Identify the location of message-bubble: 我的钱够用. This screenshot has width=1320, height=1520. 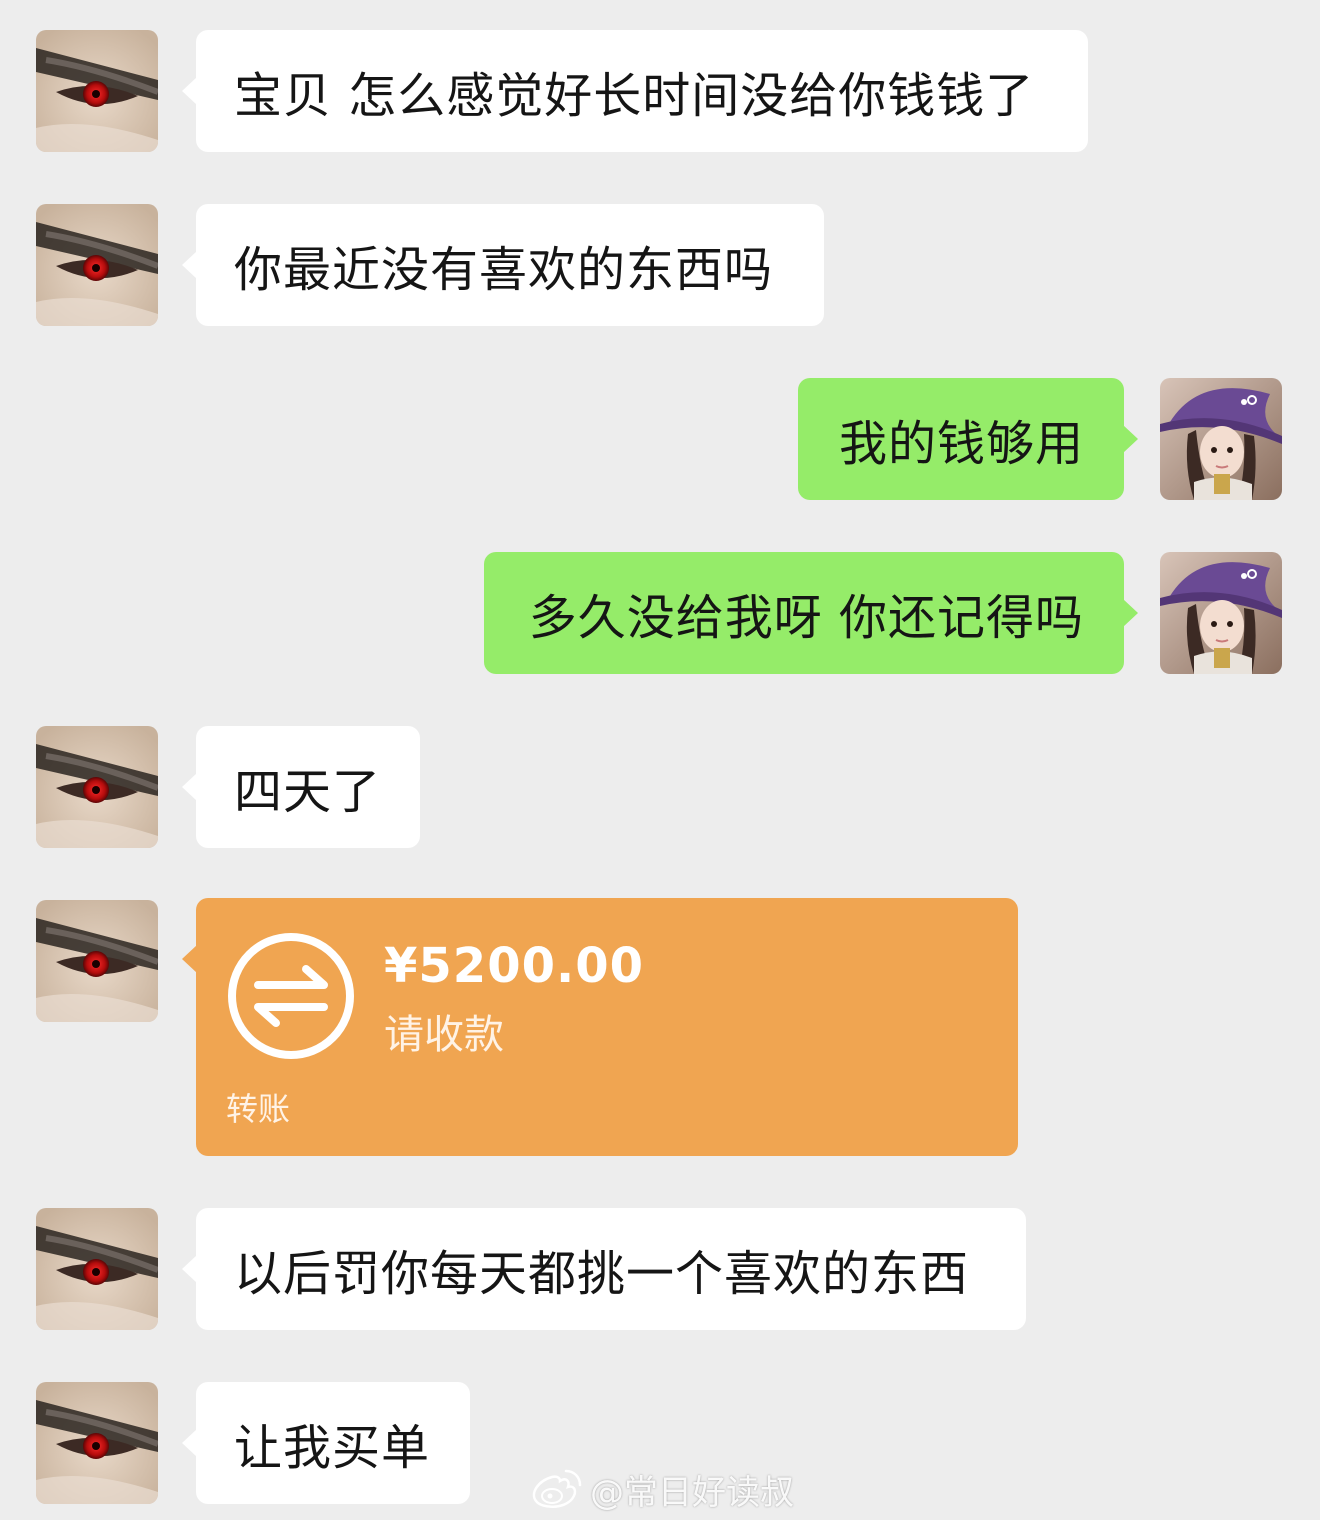
(968, 439).